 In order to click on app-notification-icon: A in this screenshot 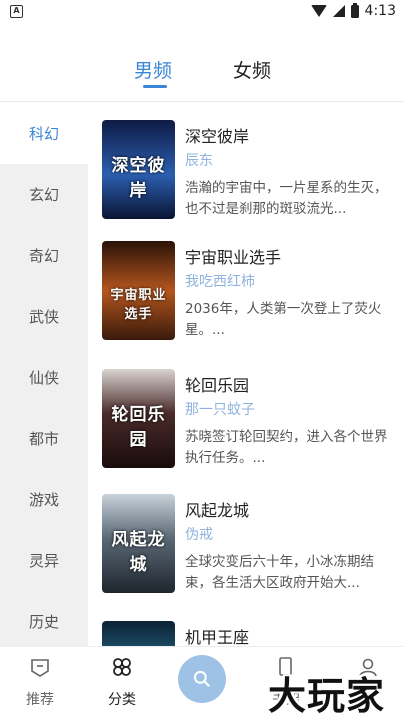, I will do `click(16, 11)`.